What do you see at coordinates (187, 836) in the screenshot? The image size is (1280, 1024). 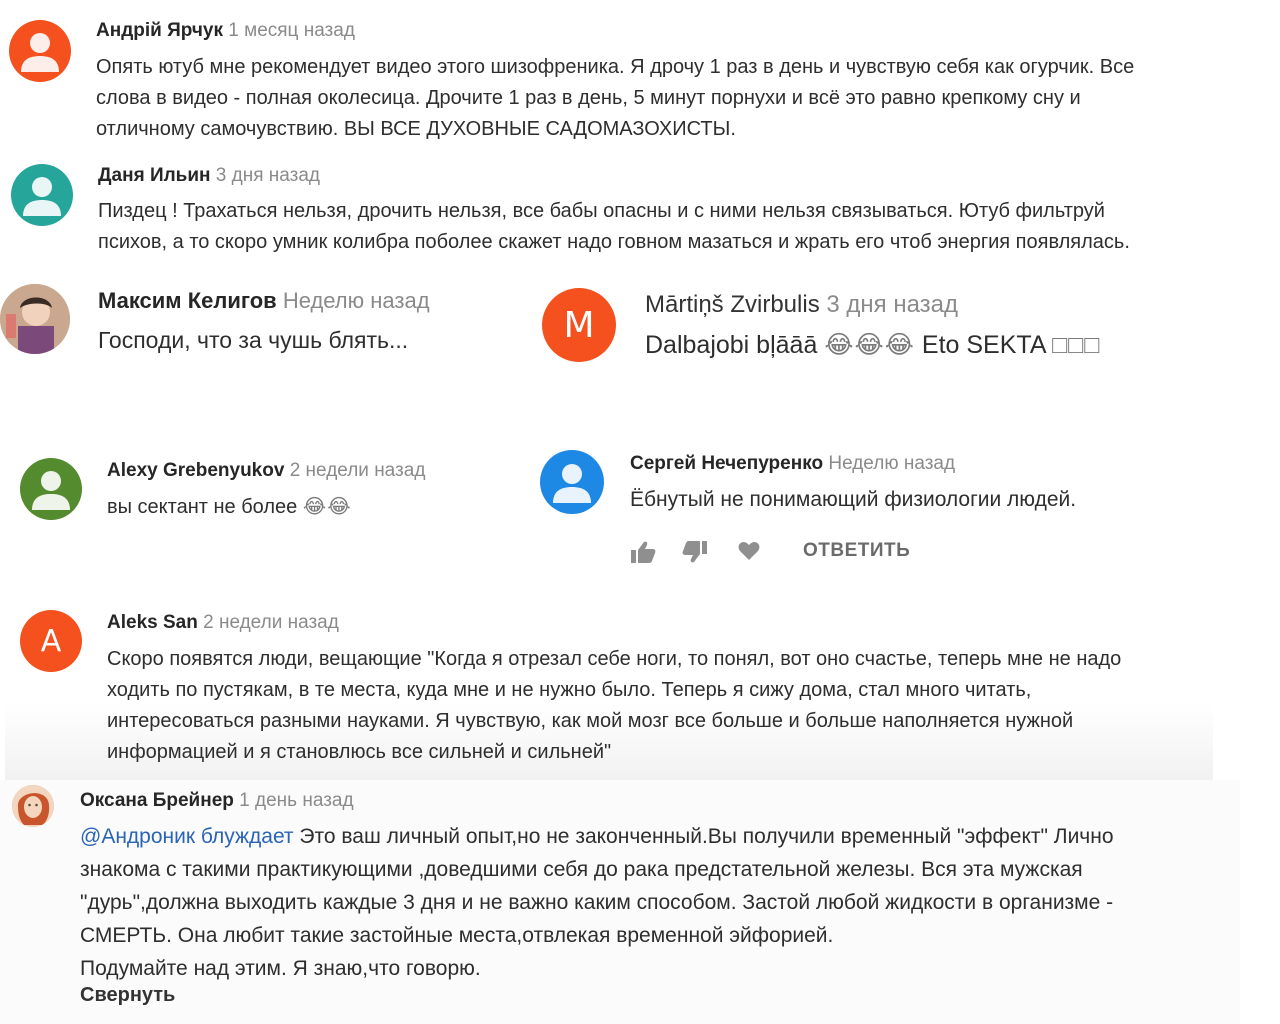 I see `mention-link: @Андроник блуждает` at bounding box center [187, 836].